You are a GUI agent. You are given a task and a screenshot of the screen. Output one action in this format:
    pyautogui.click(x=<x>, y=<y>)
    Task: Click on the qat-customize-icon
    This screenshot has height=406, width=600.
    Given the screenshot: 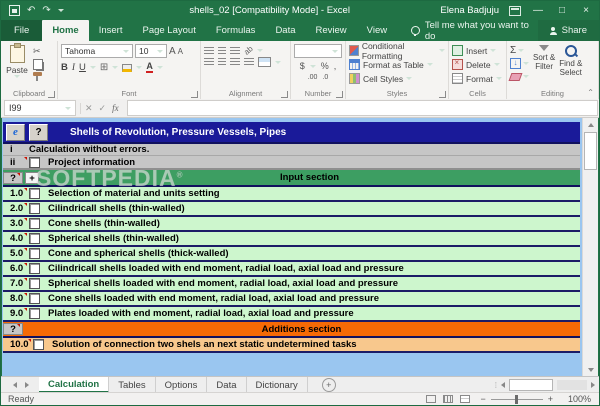 What is the action you would take?
    pyautogui.click(x=60, y=10)
    